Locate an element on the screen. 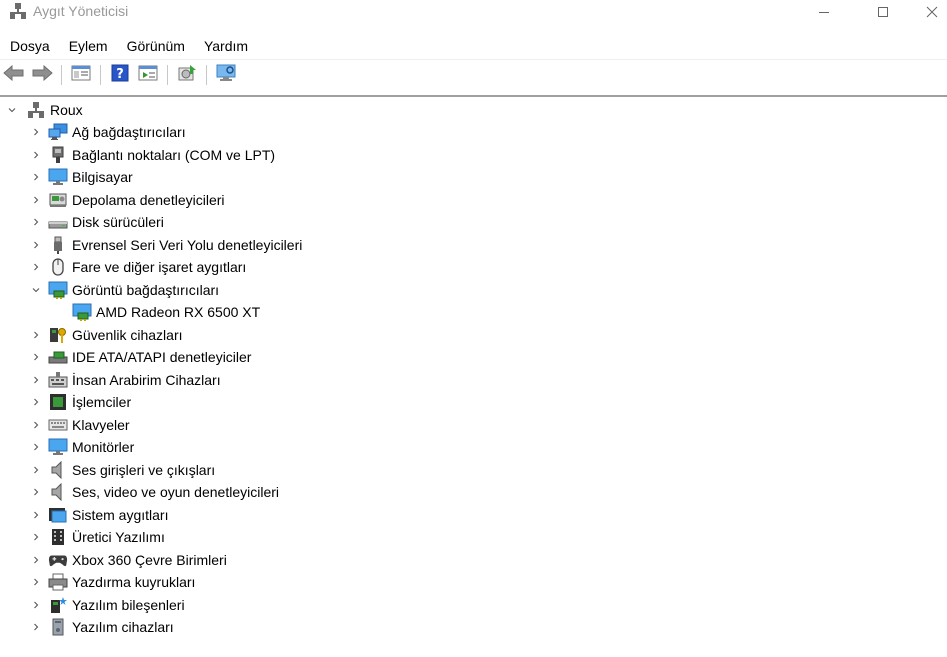  tree-item-xbox-360: Xbox 360 Çevre Birimleri is located at coordinates (128, 560).